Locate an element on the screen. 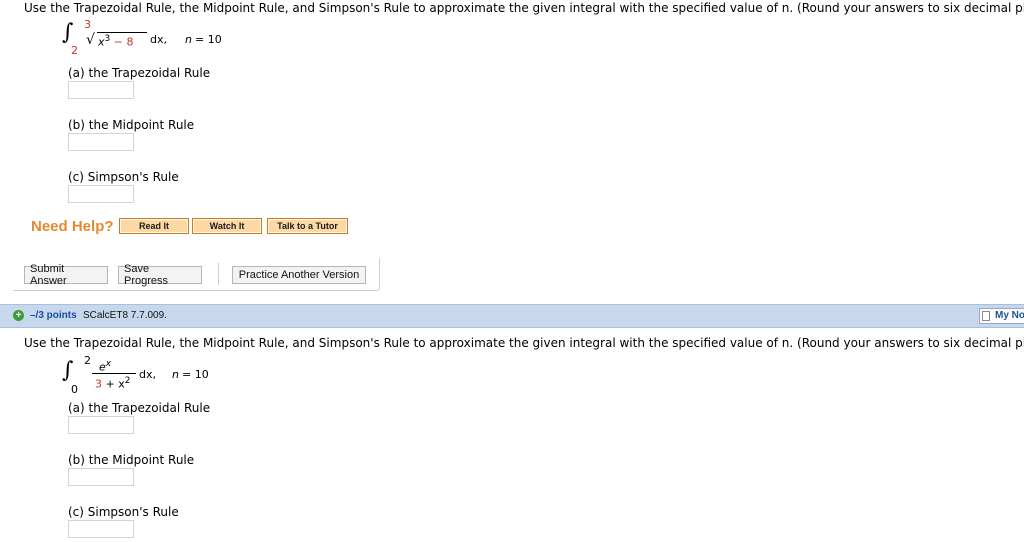  talk-to-tutor-button: Talk to a Tutor is located at coordinates (307, 226).